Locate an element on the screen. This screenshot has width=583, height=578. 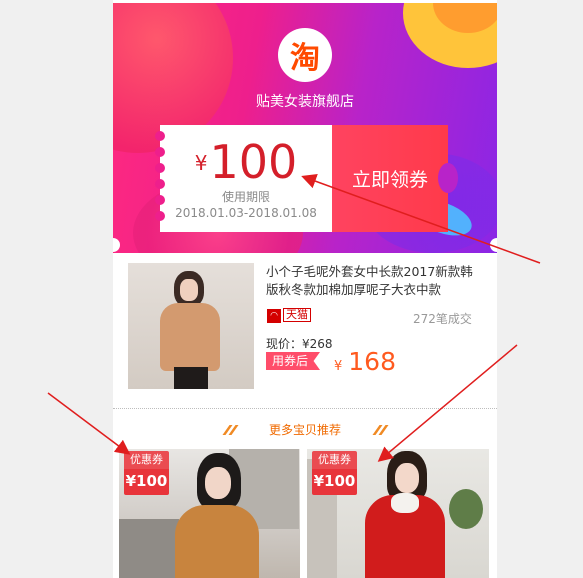
banner-notch is located at coordinates (493, 245).